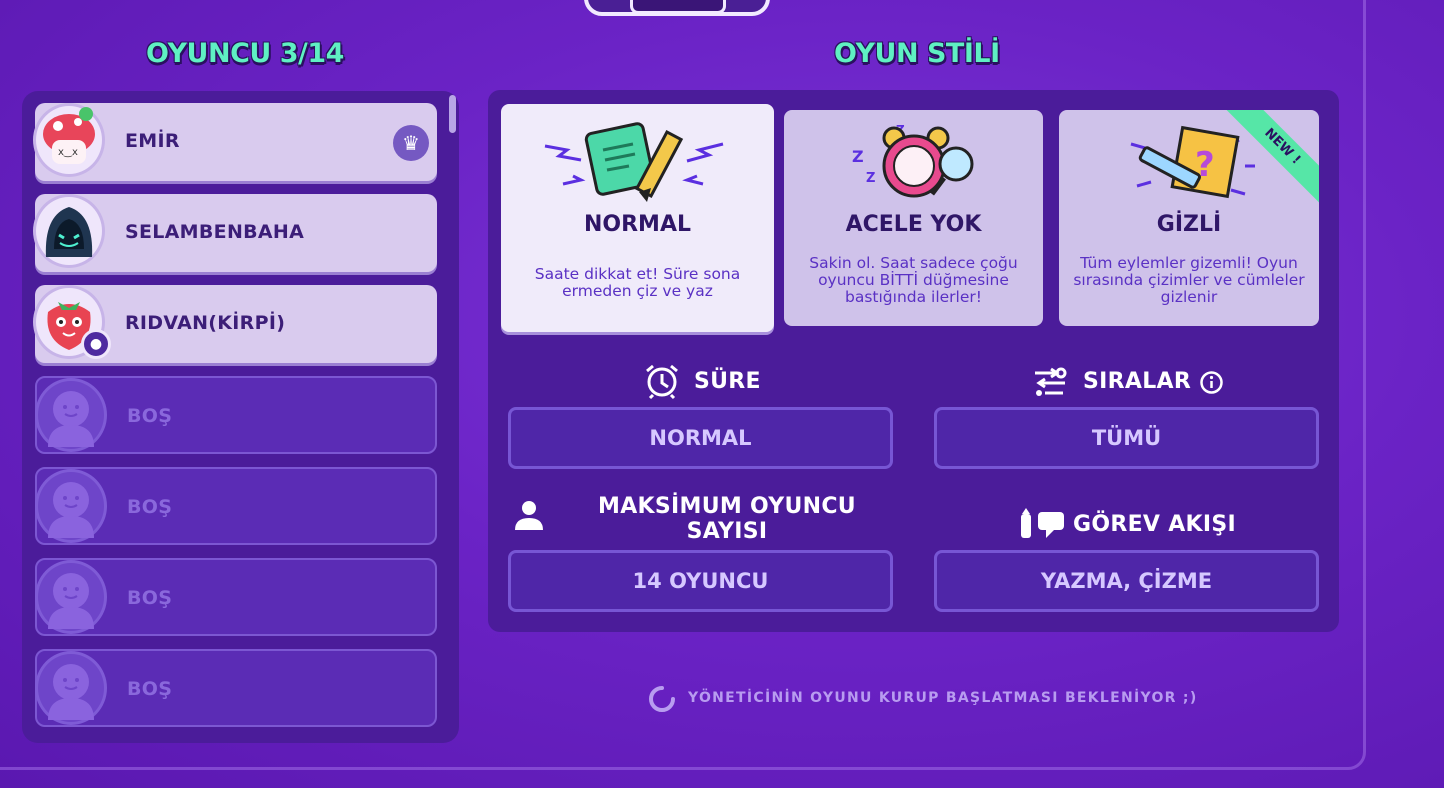 This screenshot has width=1444, height=788. I want to click on secret-pencil-icon: ?, so click(1192, 162).